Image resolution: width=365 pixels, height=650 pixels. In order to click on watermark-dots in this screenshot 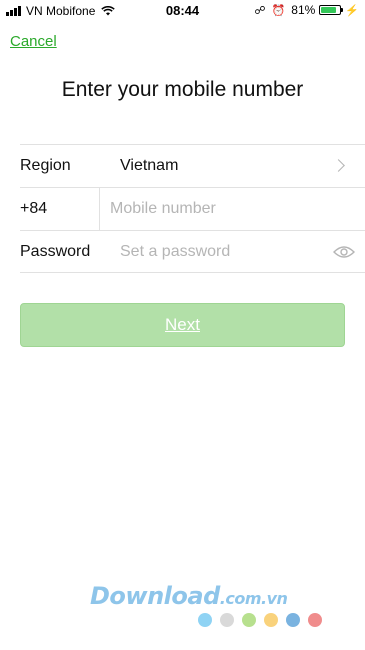, I will do `click(264, 620)`.